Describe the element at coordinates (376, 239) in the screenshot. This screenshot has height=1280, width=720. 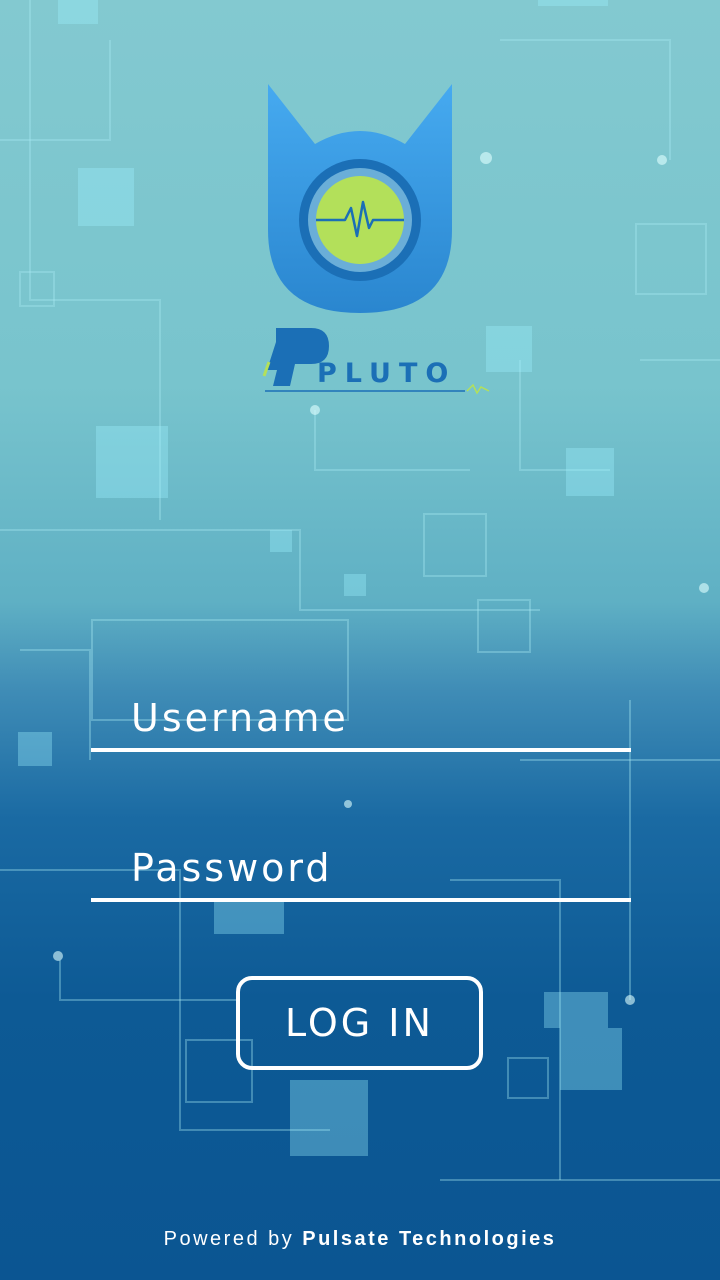
I see `pluto-logo: PLUTO` at that location.